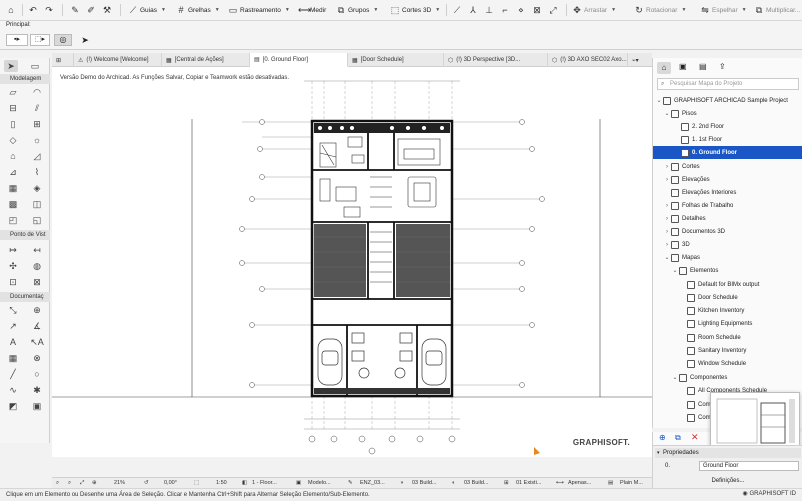 The height and width of the screenshot is (501, 802). What do you see at coordinates (75, 10) in the screenshot?
I see `pick-up-icon: ✎` at bounding box center [75, 10].